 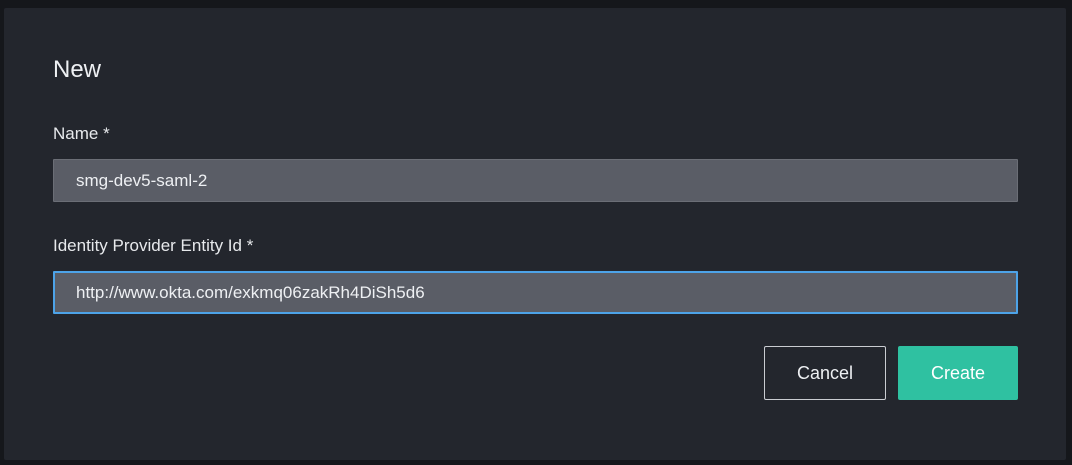 I want to click on idp-entity-id-label: Identity Provider Entity Id *, so click(x=153, y=245).